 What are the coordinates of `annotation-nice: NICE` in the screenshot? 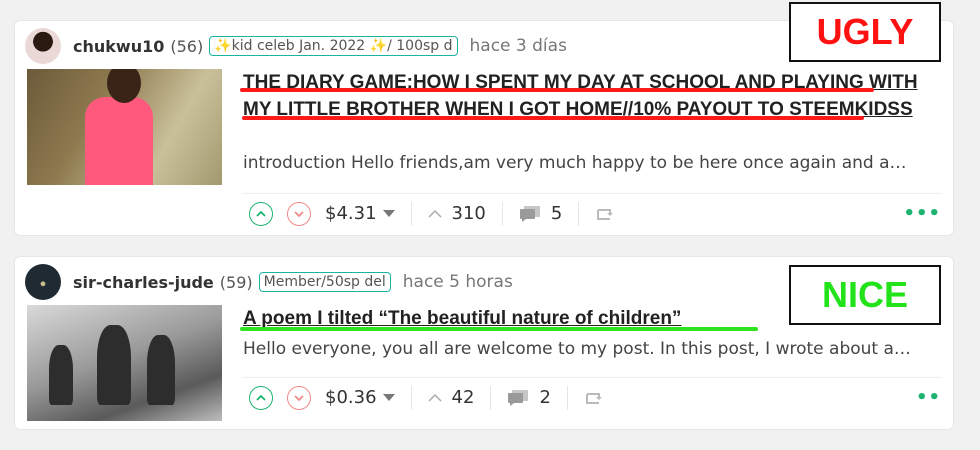 It's located at (865, 295).